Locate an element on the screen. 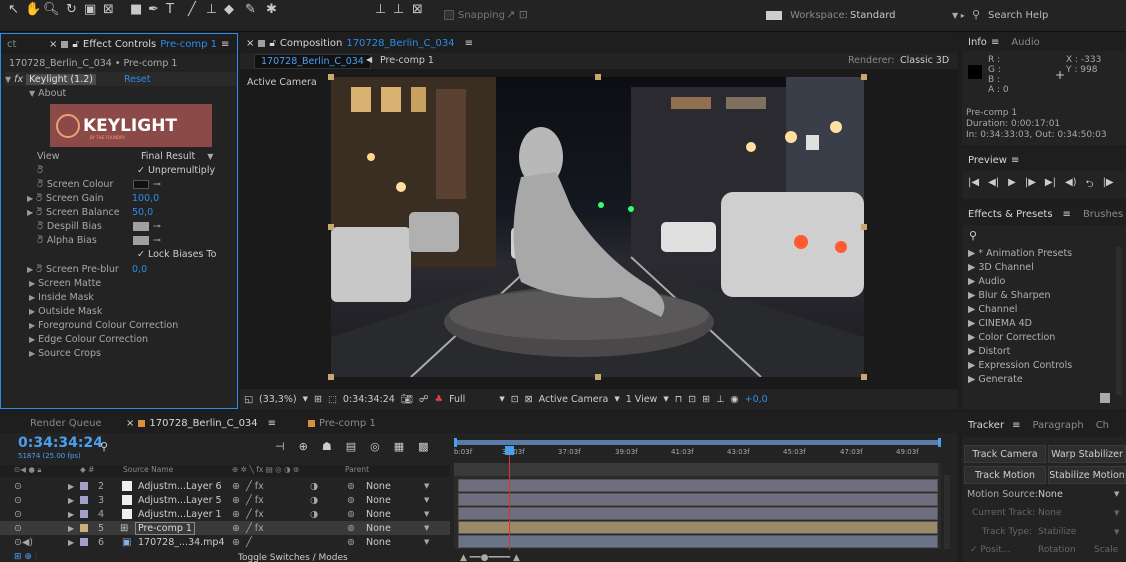 The image size is (1126, 562). viewer-handle-ml is located at coordinates (331, 227).